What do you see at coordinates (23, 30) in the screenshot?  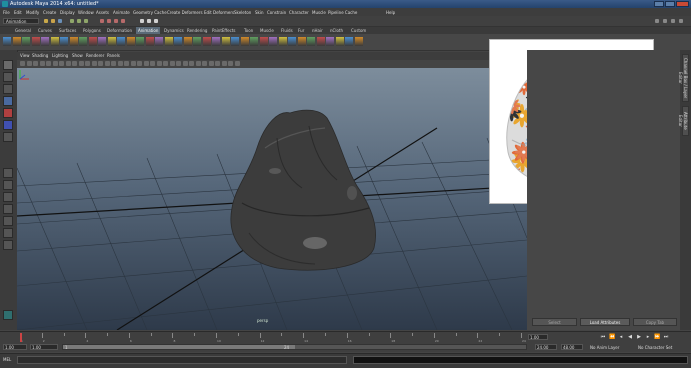 I see `tab-general: General` at bounding box center [23, 30].